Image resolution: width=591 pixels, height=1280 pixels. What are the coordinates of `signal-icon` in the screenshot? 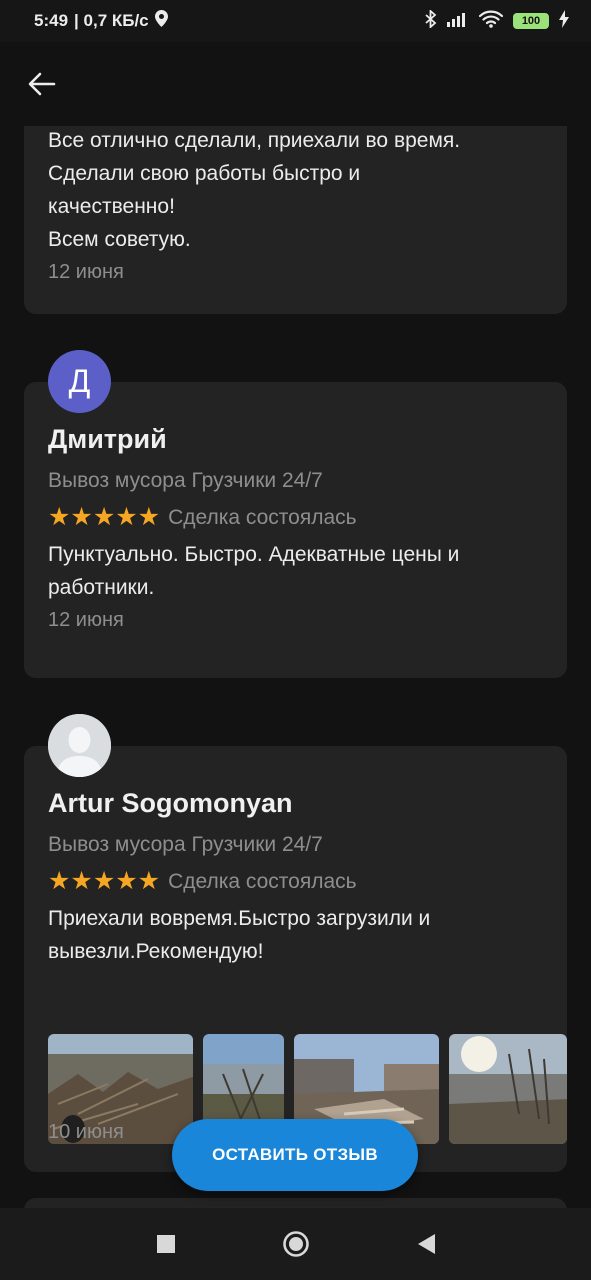 It's located at (458, 21).